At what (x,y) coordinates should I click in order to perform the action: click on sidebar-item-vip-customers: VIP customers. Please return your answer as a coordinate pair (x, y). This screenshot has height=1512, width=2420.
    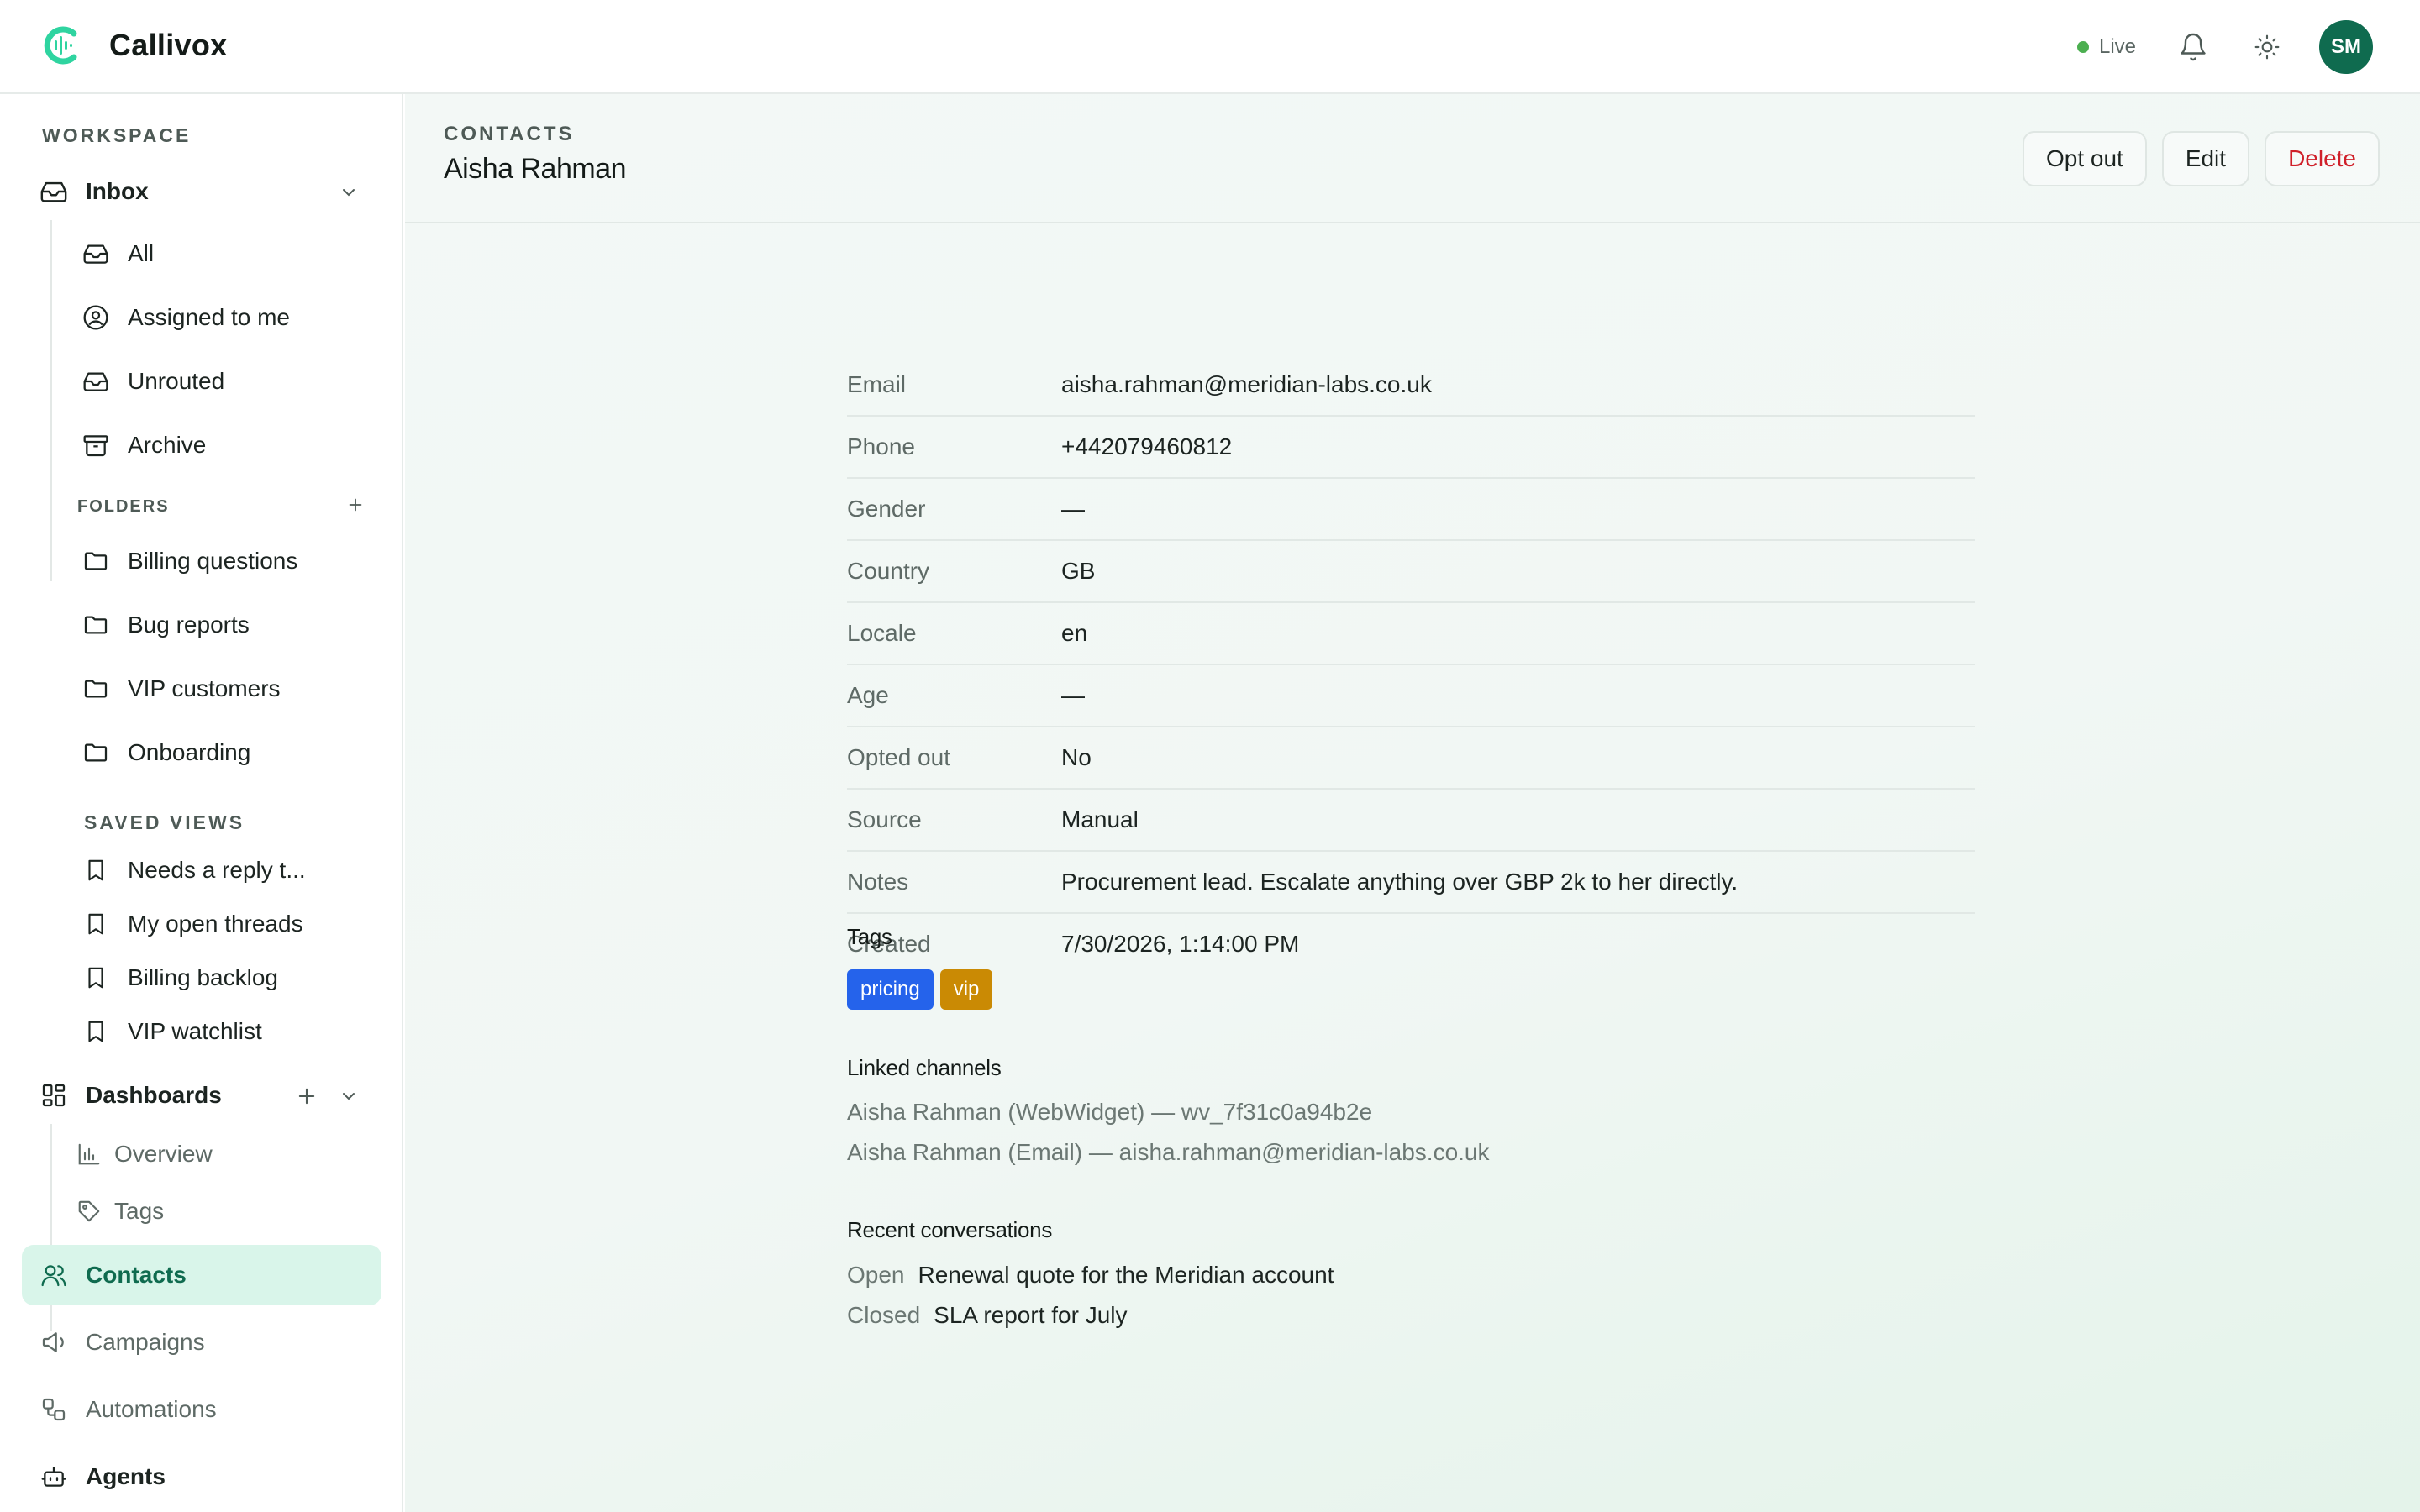
    Looking at the image, I should click on (181, 689).